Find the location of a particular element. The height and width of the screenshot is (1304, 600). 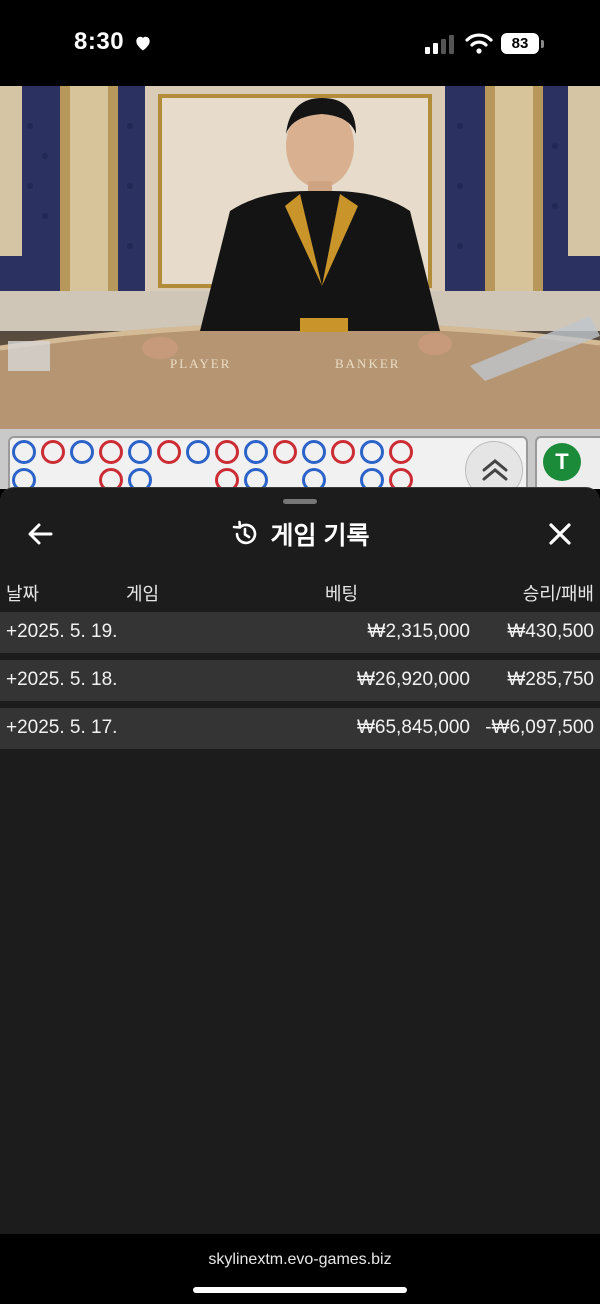

row-date: +2025. 5. 19. is located at coordinates (62, 631).